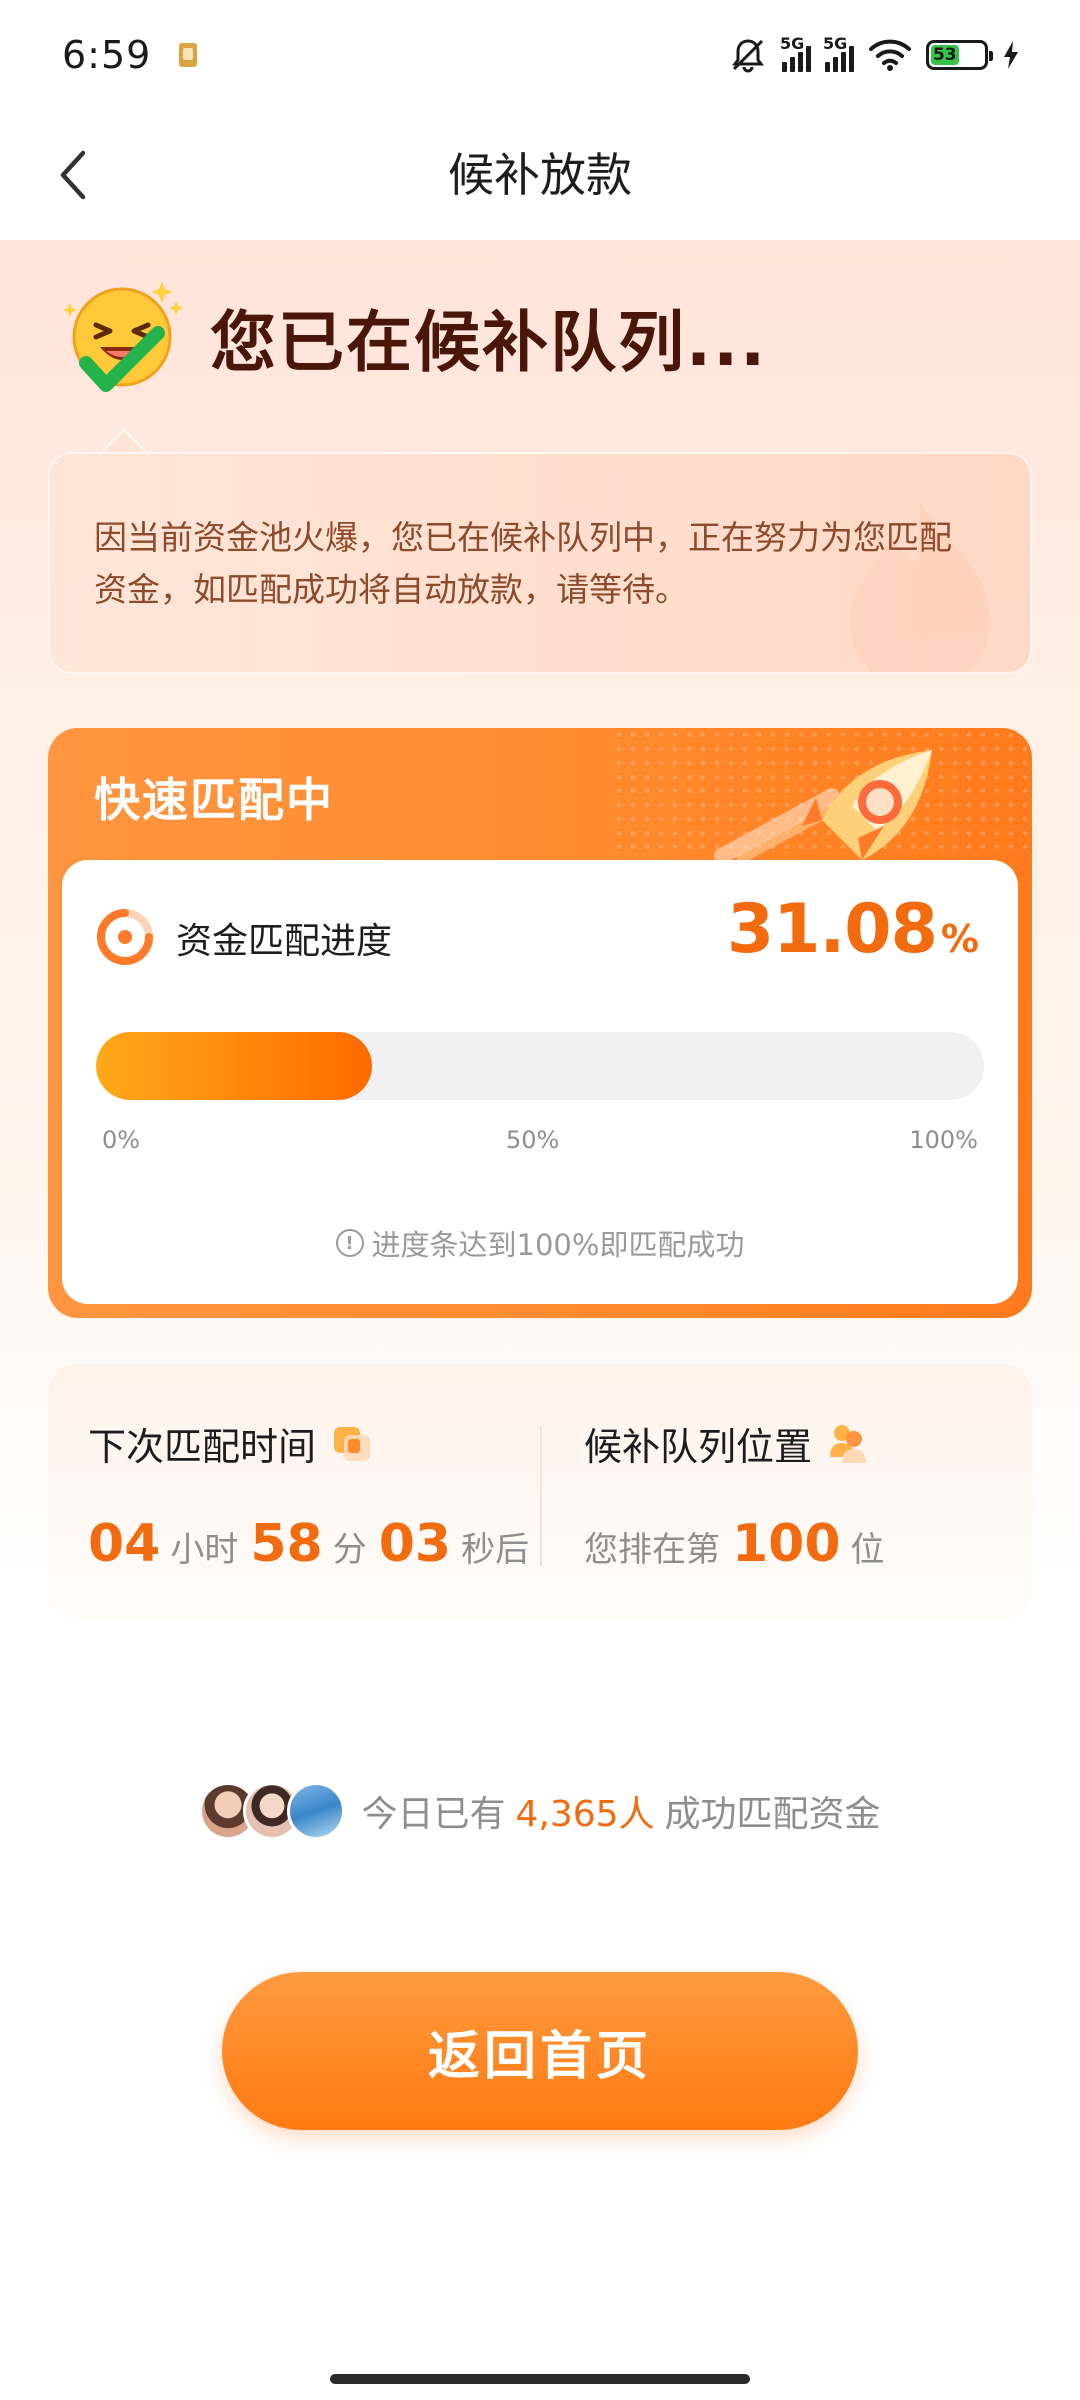 This screenshot has height=2400, width=1080. I want to click on queue-suffix: 位, so click(867, 1550).